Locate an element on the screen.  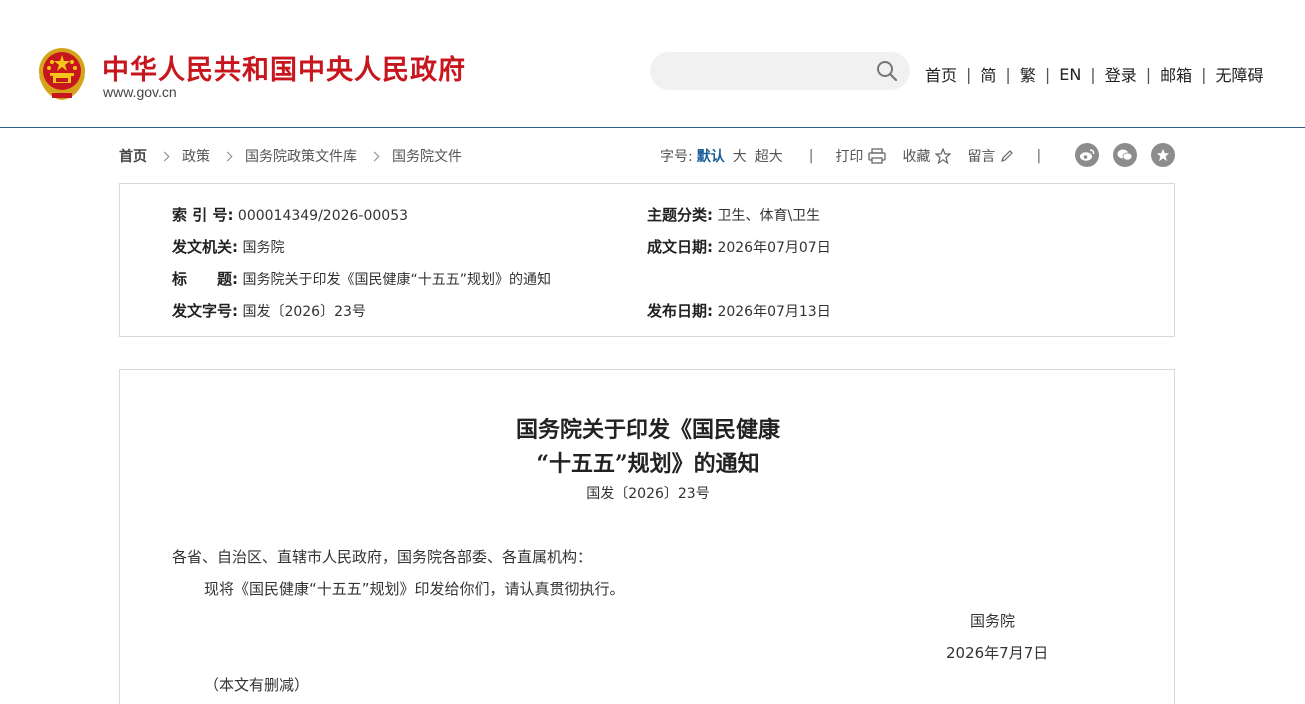
meta-index-no: 索 引 号: 000014349/2026-00053 is located at coordinates (290, 214).